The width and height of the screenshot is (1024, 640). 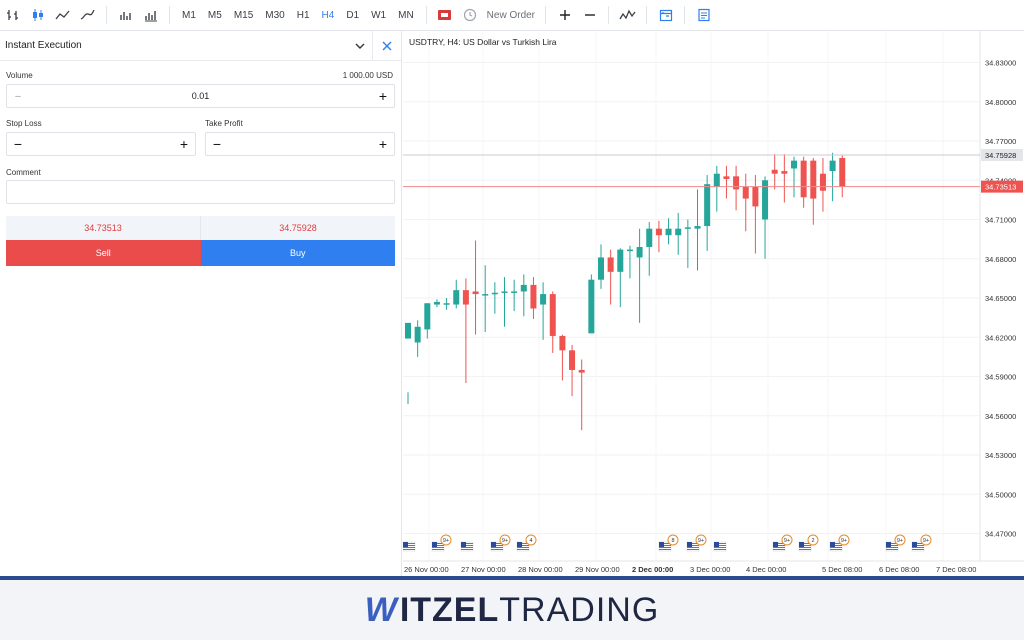 What do you see at coordinates (665, 15) in the screenshot?
I see `calendar-icon` at bounding box center [665, 15].